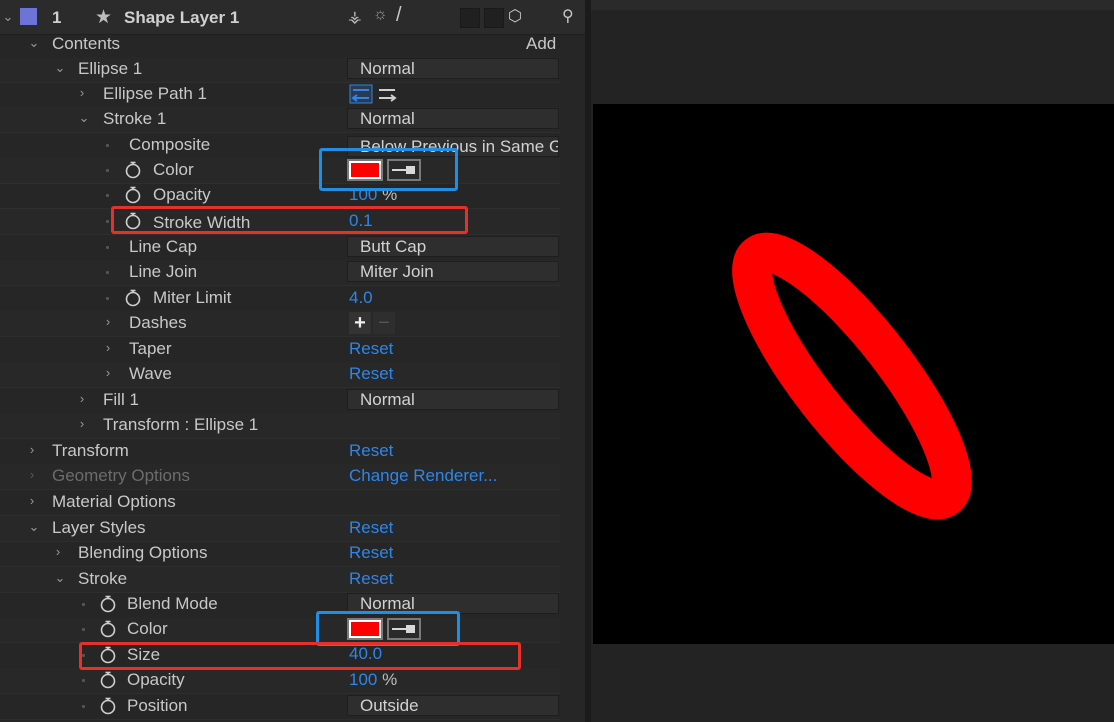 This screenshot has height=722, width=1114. What do you see at coordinates (371, 374) in the screenshot?
I see `wave-reset-link: Reset` at bounding box center [371, 374].